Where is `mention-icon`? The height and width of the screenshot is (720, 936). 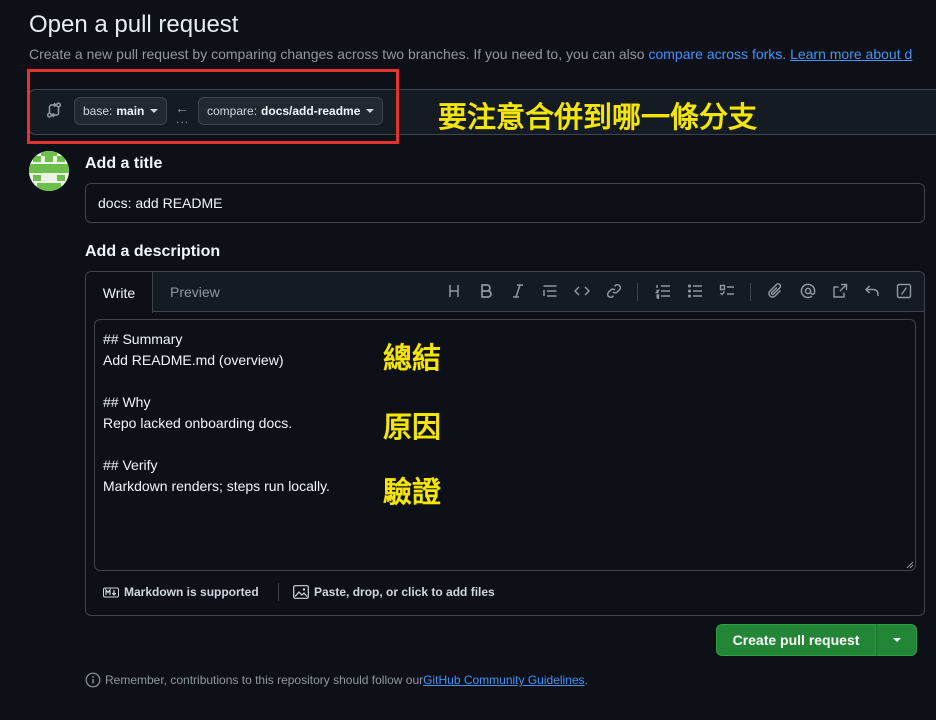
mention-icon is located at coordinates (808, 291).